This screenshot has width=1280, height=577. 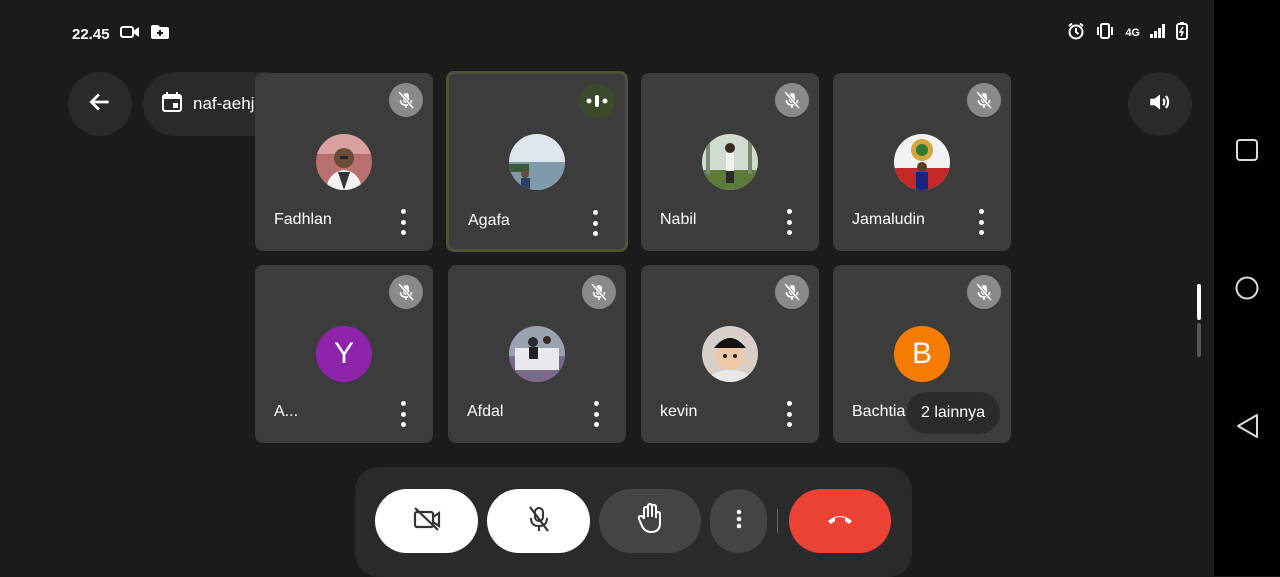 I want to click on system-navigation-bar, so click(x=1247, y=288).